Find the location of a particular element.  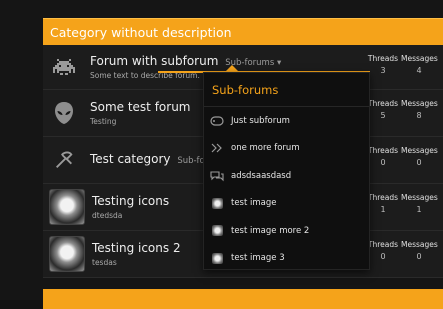

axe-icon is located at coordinates (64, 160).